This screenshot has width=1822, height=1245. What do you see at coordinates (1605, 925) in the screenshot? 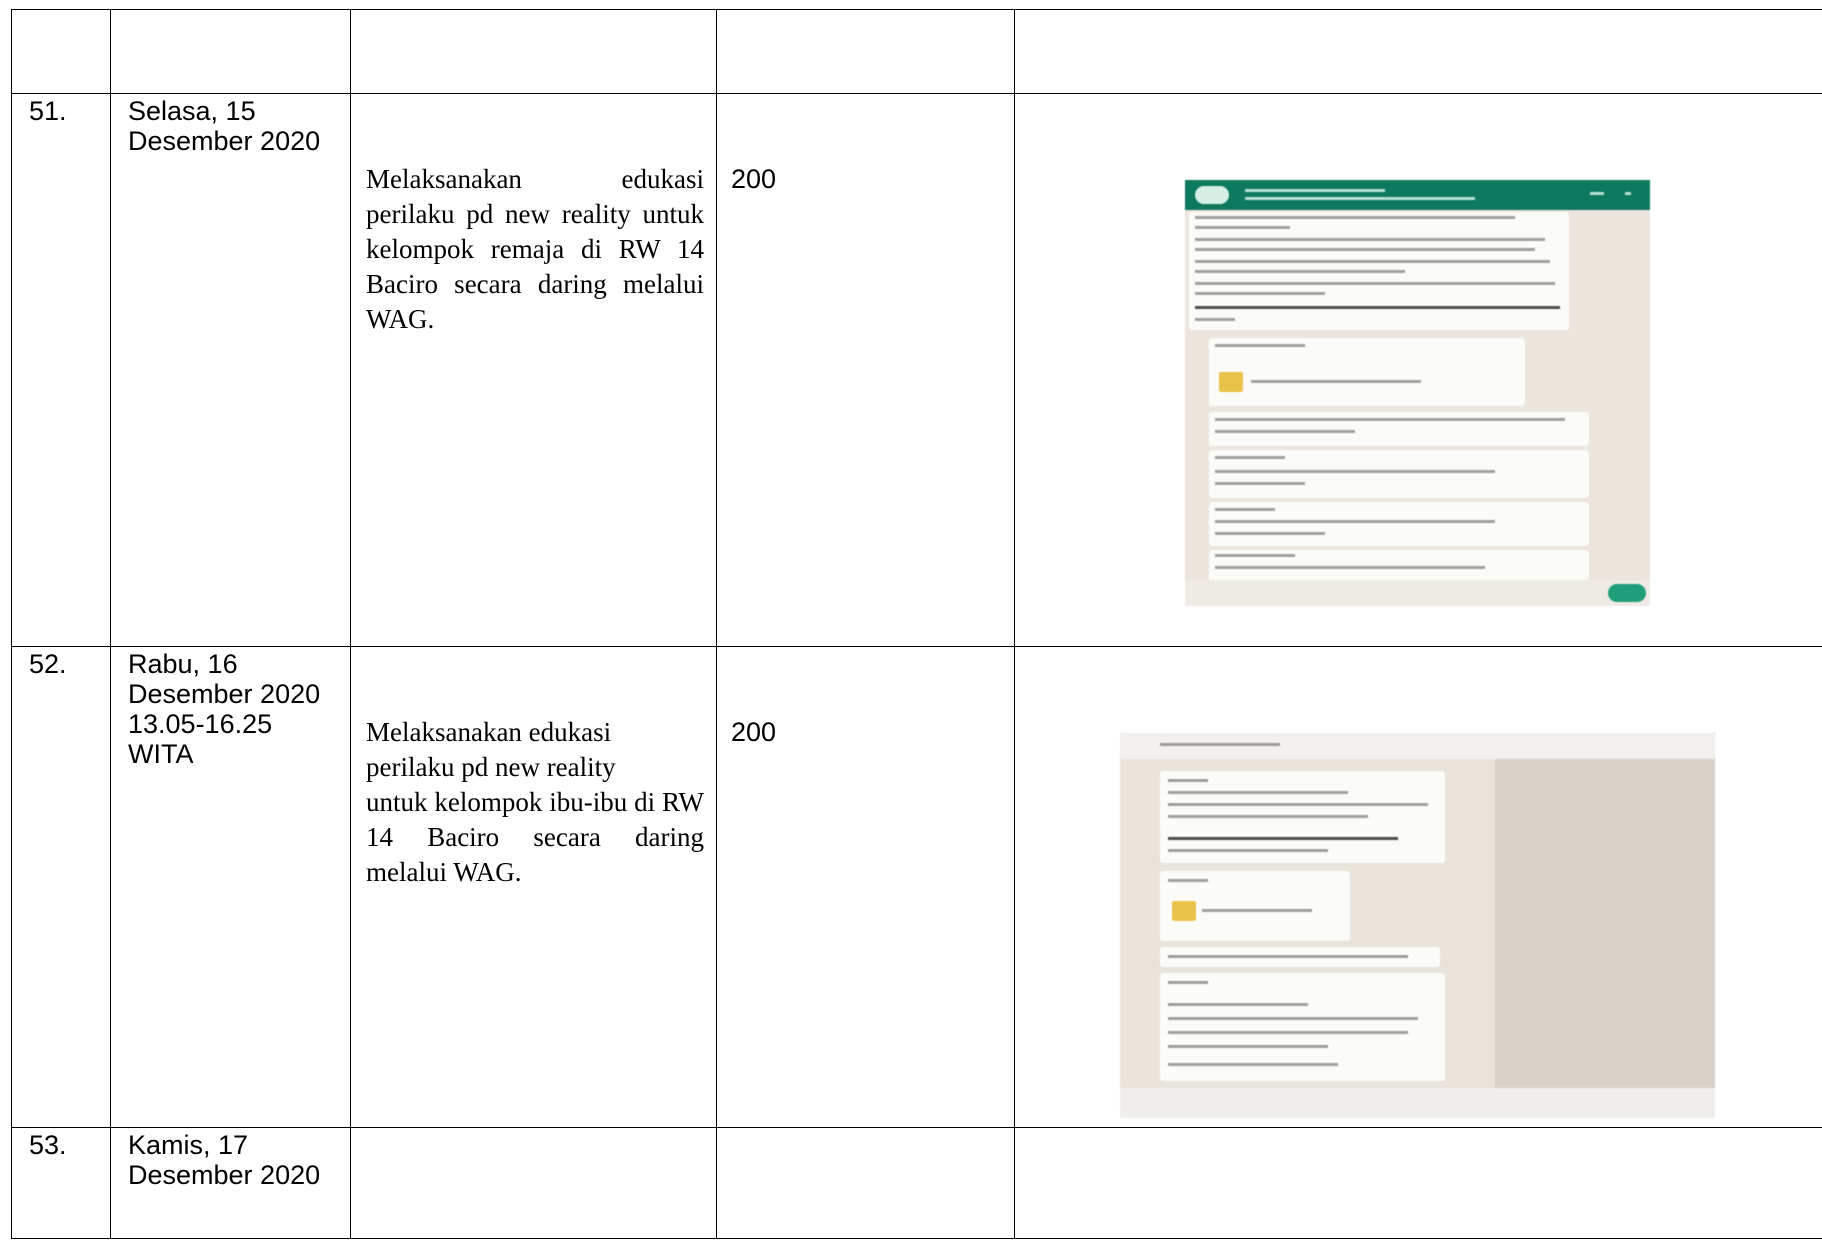
I see `chat-side-pane` at bounding box center [1605, 925].